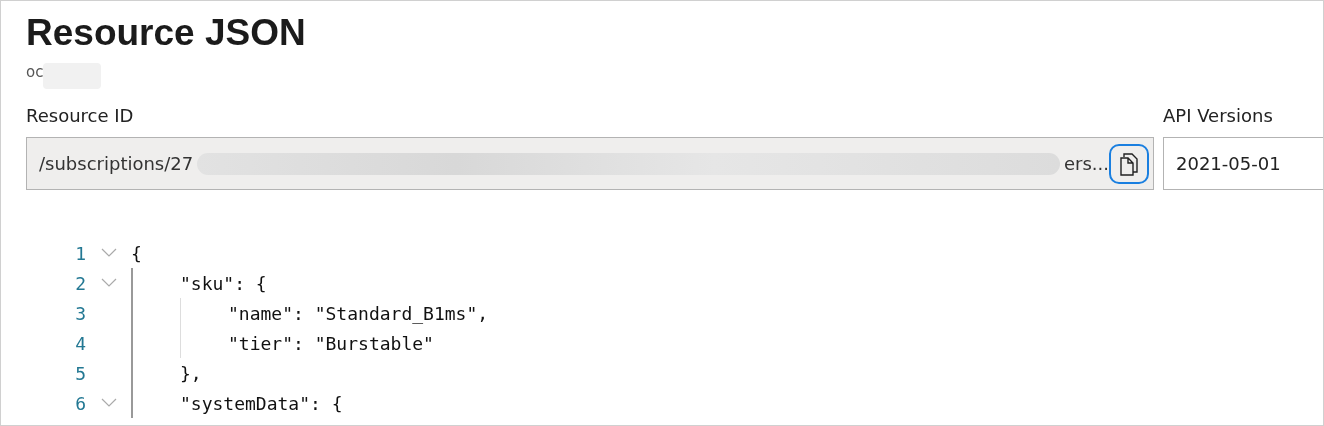 This screenshot has width=1324, height=426. What do you see at coordinates (331, 343) in the screenshot?
I see `code-line: "tier": "Burstable"` at bounding box center [331, 343].